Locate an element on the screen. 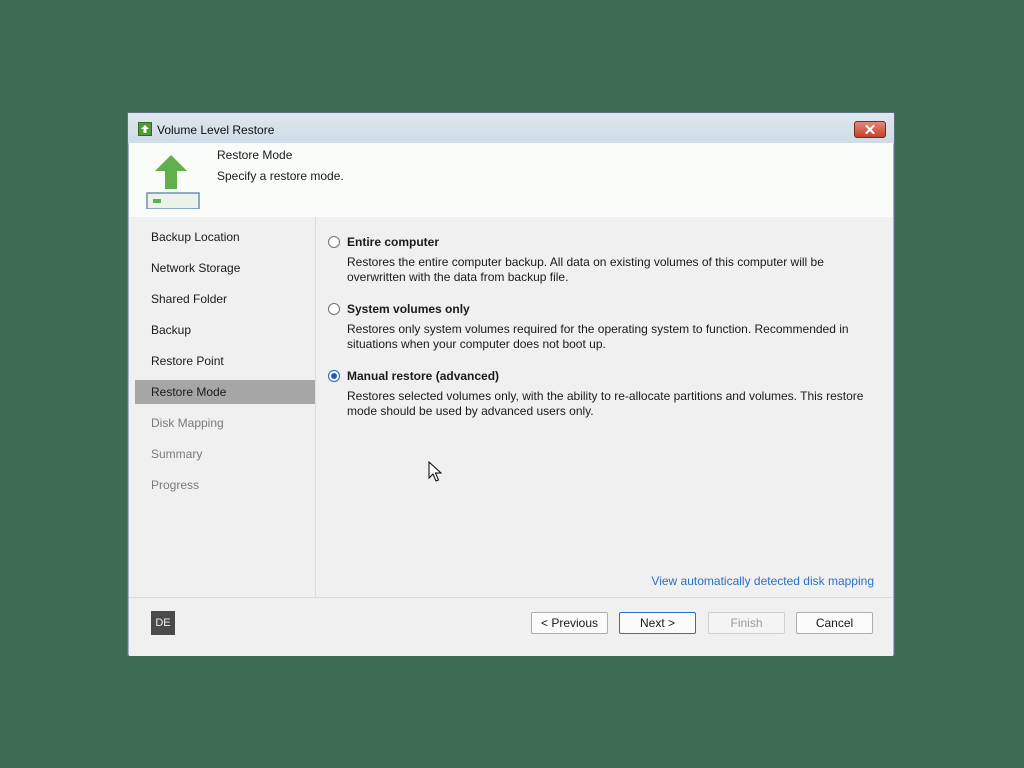 This screenshot has height=768, width=1024. wizard-header: Restore Mode Specify a restore mode. is located at coordinates (511, 180).